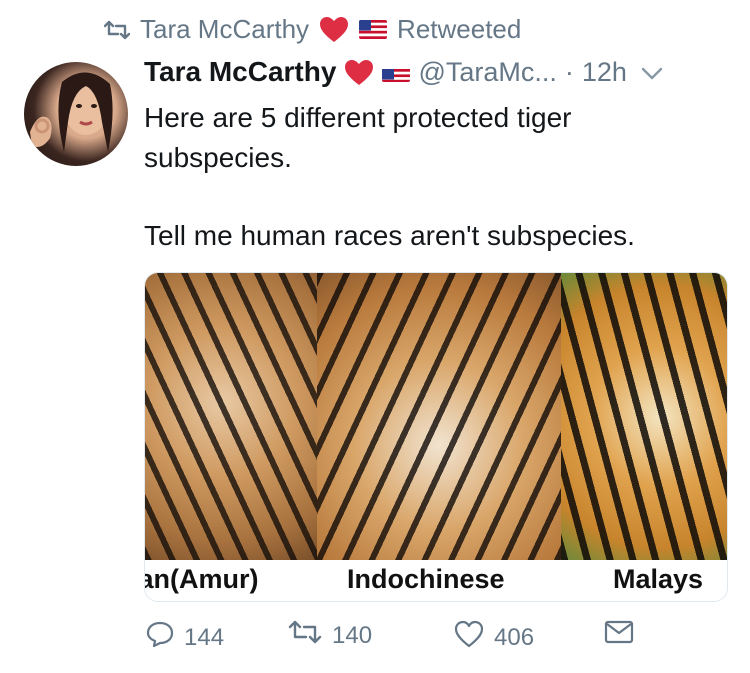 Image resolution: width=750 pixels, height=673 pixels. What do you see at coordinates (76, 114) in the screenshot?
I see `avatar` at bounding box center [76, 114].